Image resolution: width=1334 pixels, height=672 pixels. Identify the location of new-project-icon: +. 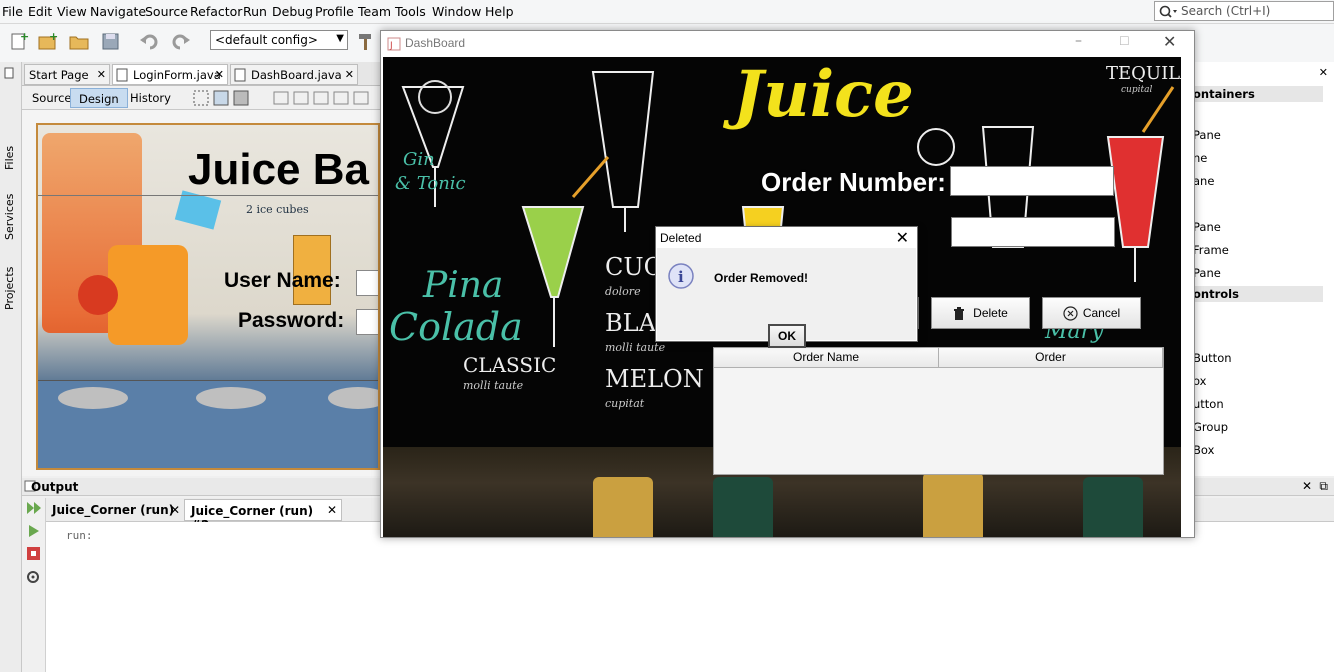
(48, 40).